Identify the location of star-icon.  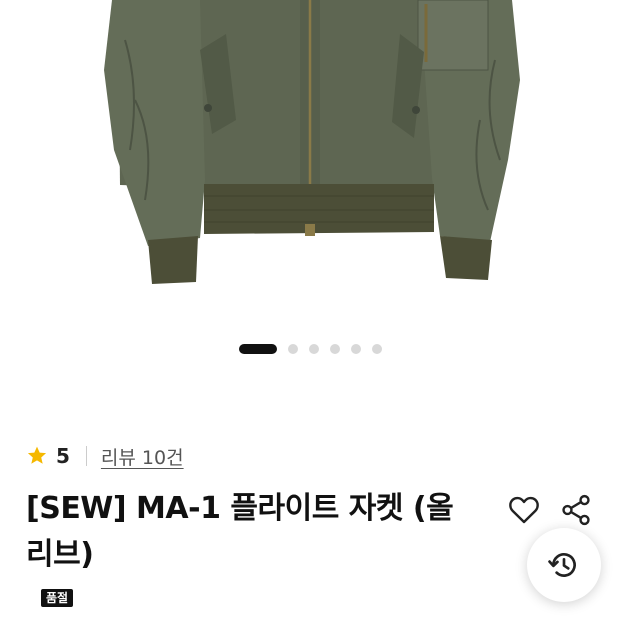
(37, 455).